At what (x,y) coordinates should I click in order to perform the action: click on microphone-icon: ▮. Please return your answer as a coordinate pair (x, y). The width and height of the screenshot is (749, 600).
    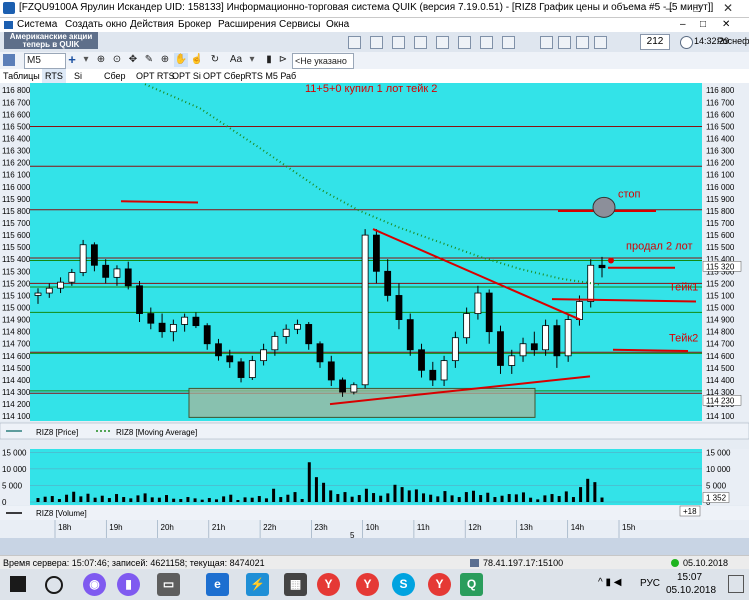
    Looking at the image, I should click on (128, 584).